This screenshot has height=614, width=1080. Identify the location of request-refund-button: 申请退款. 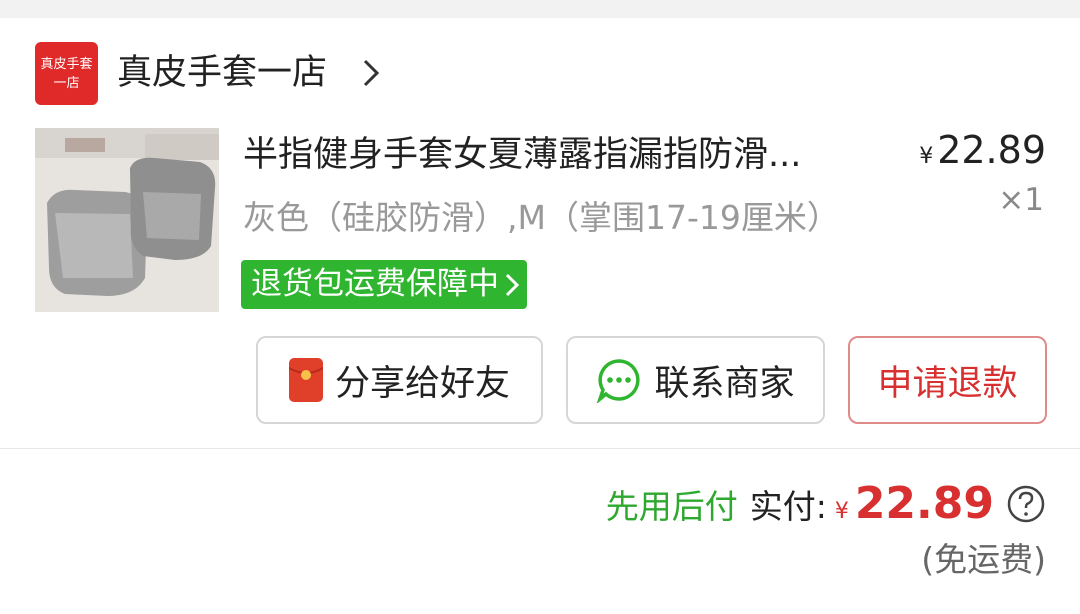
(947, 380).